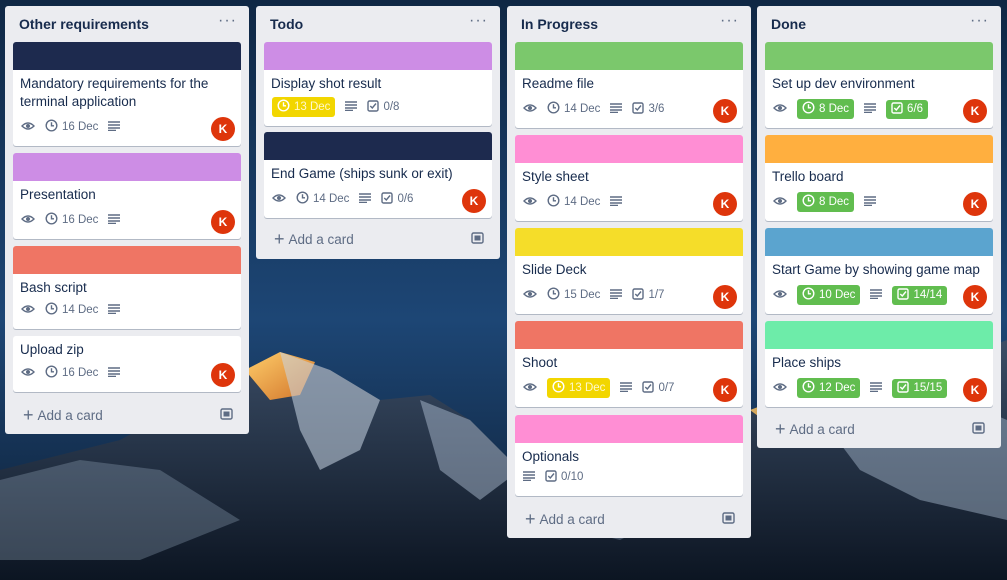  I want to click on card: Set up dev environment 8 Dec 6/6 K, so click(879, 85).